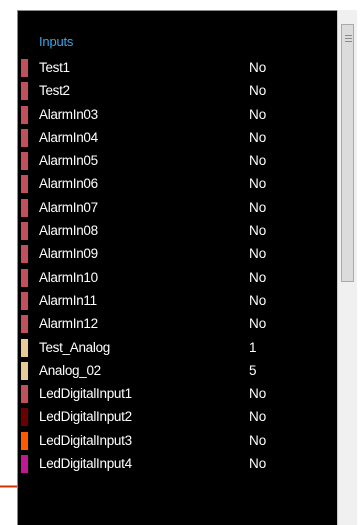 Image resolution: width=364 pixels, height=525 pixels. Describe the element at coordinates (176, 347) in the screenshot. I see `input-row: Test_Analog 1` at that location.